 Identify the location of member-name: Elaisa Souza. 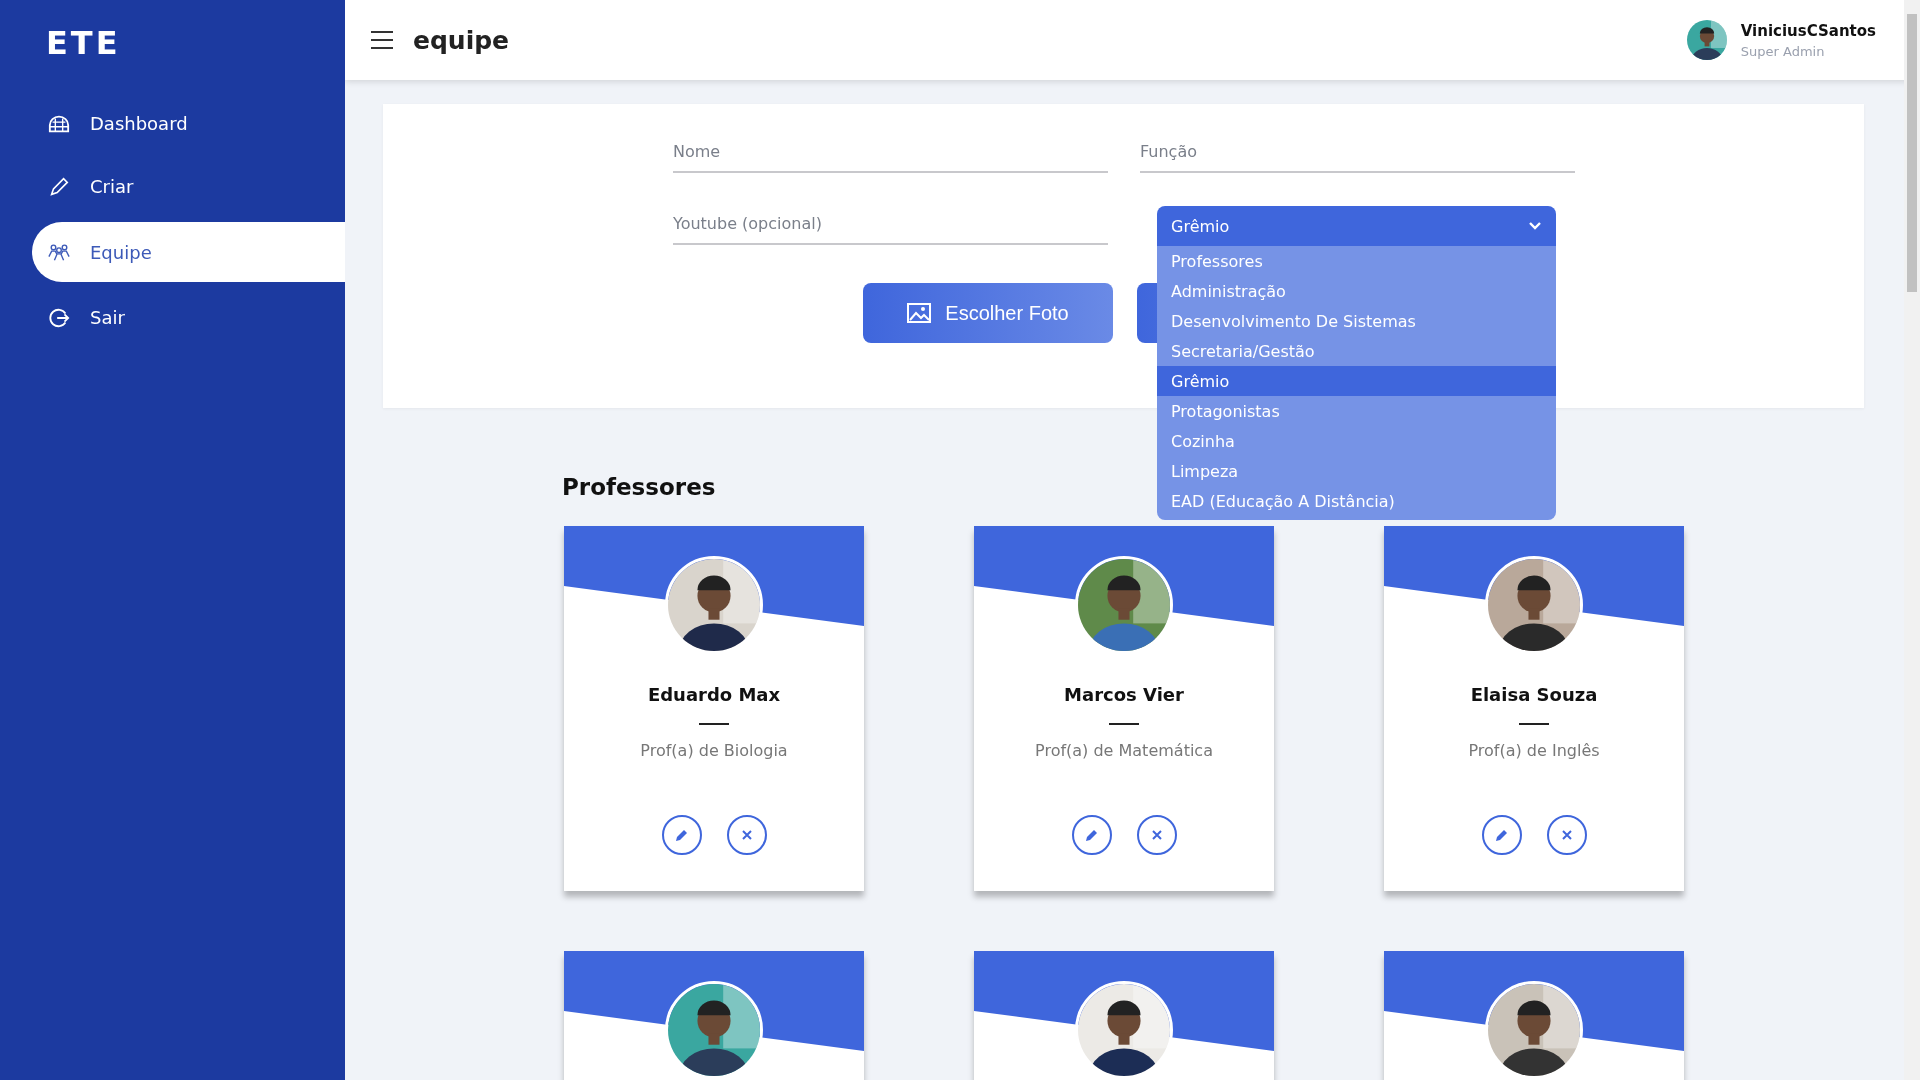
(1534, 694).